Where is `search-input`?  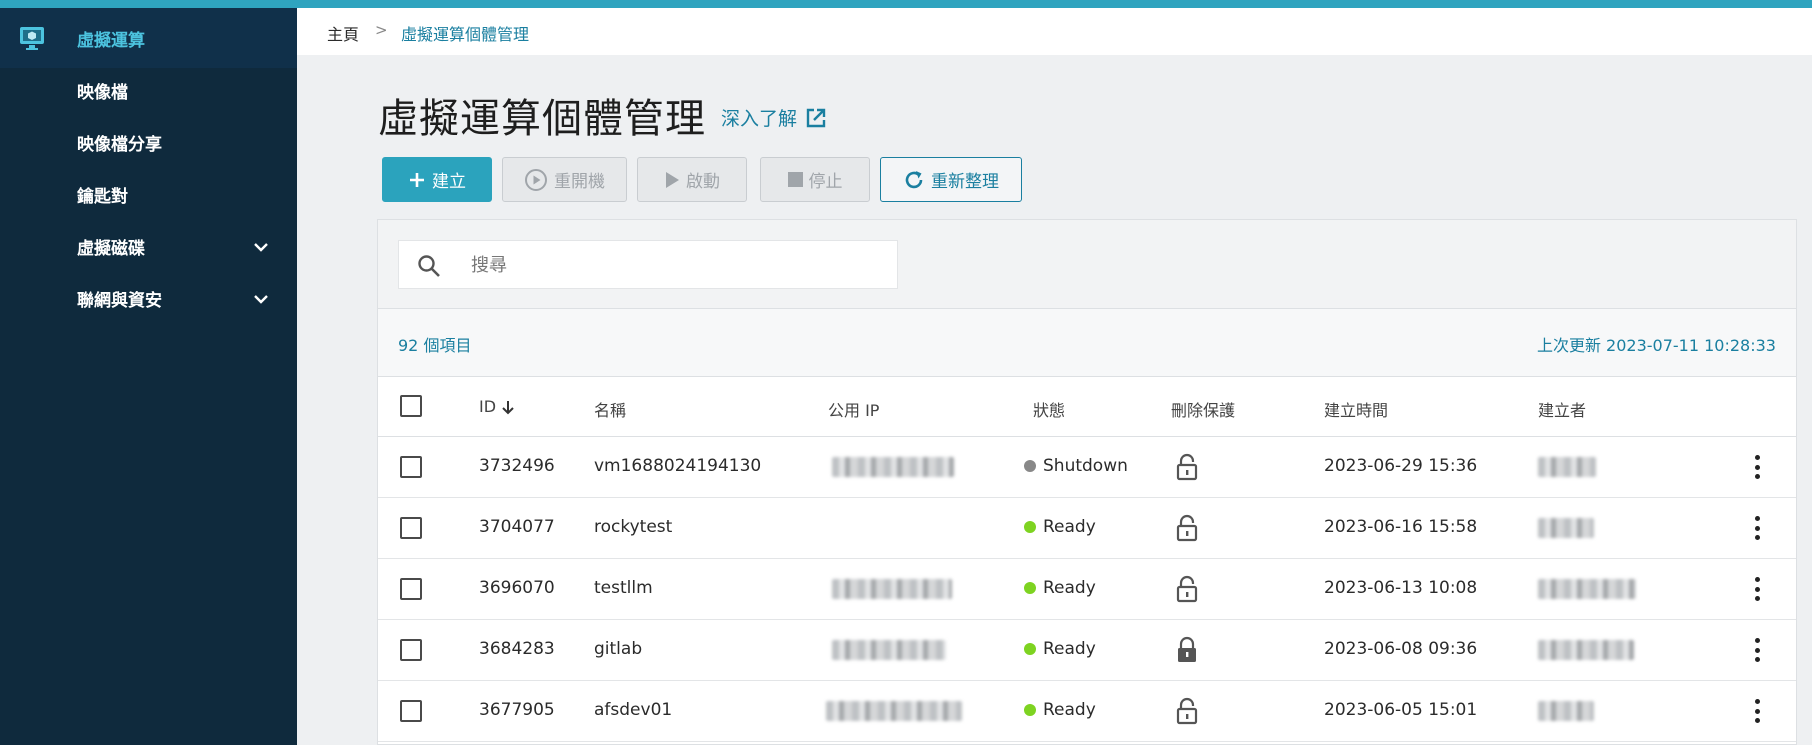
search-input is located at coordinates (671, 265).